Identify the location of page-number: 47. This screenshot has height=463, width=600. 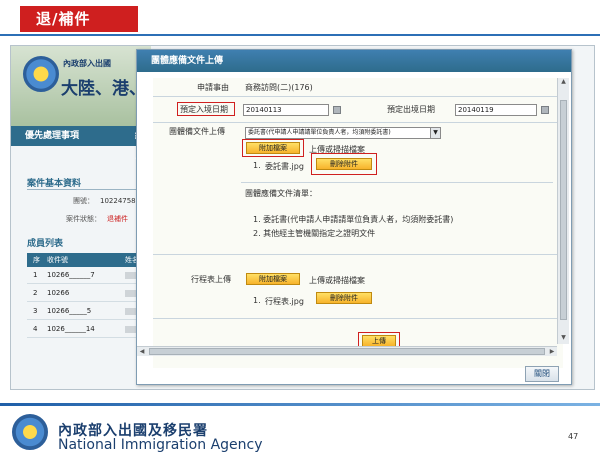
(573, 436).